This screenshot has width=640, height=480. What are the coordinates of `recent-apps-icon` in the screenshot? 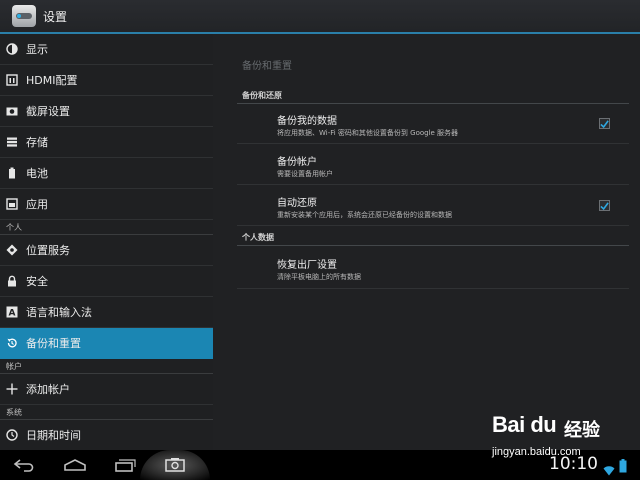 It's located at (125, 465).